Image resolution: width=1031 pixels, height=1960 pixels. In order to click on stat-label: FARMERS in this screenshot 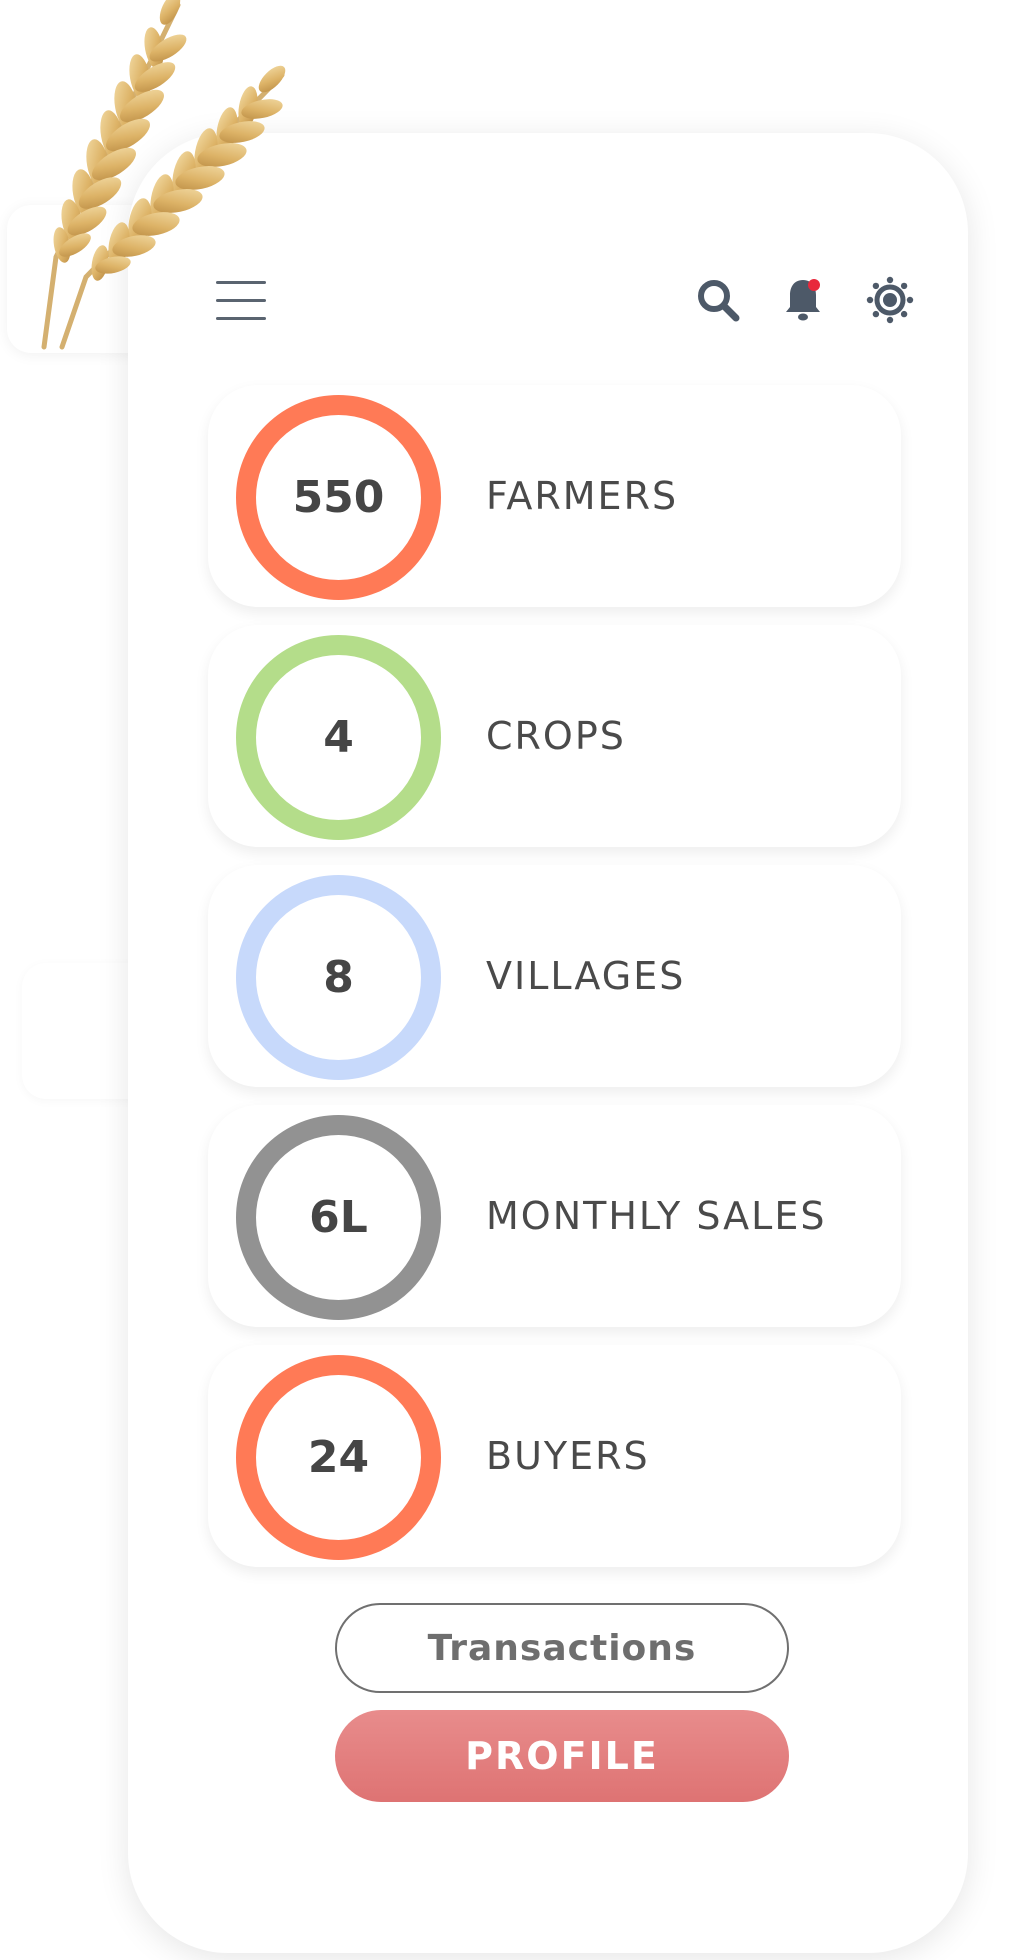, I will do `click(582, 496)`.